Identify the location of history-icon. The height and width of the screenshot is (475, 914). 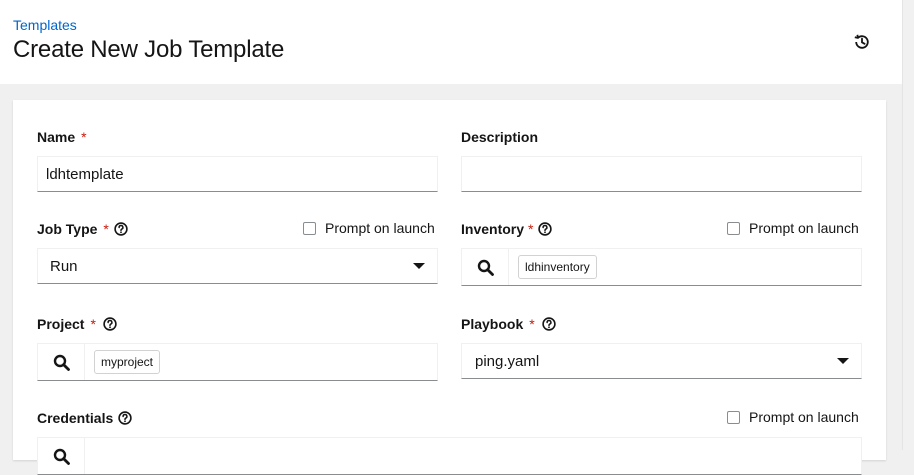
(862, 42).